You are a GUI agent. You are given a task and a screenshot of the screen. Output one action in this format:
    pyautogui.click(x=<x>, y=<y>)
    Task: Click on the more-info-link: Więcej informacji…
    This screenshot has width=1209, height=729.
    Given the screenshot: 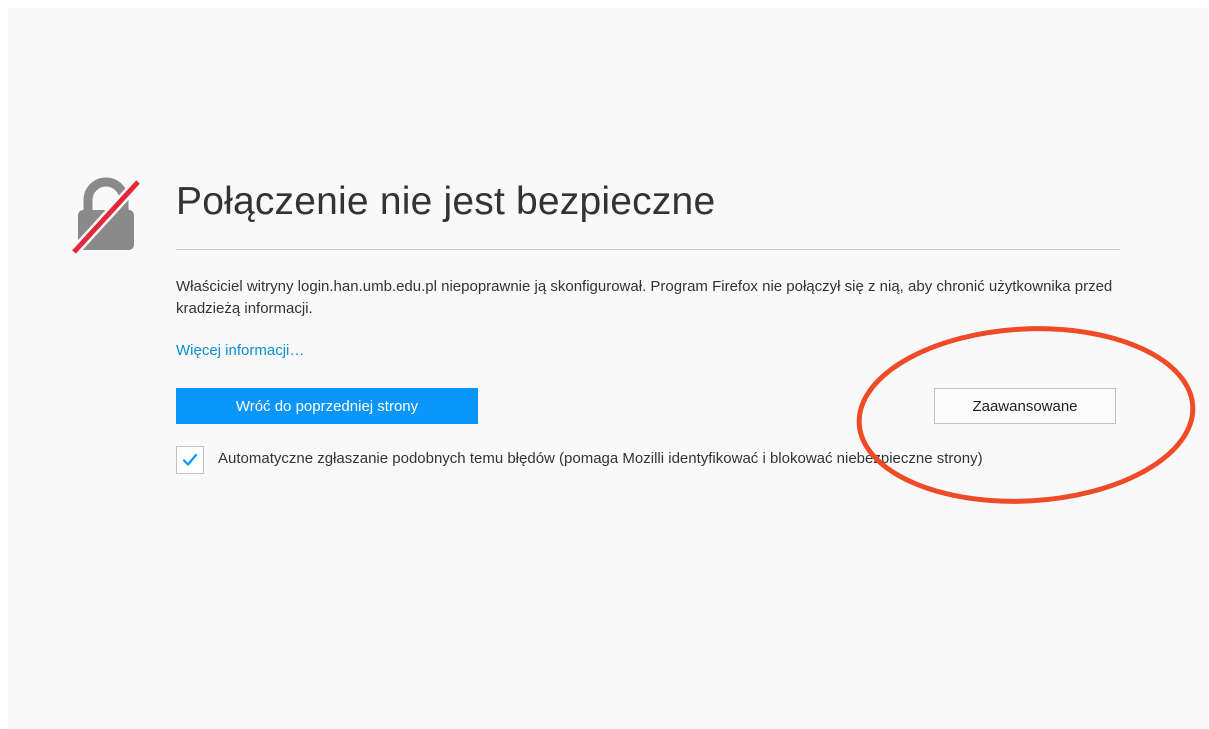 What is the action you would take?
    pyautogui.click(x=240, y=350)
    